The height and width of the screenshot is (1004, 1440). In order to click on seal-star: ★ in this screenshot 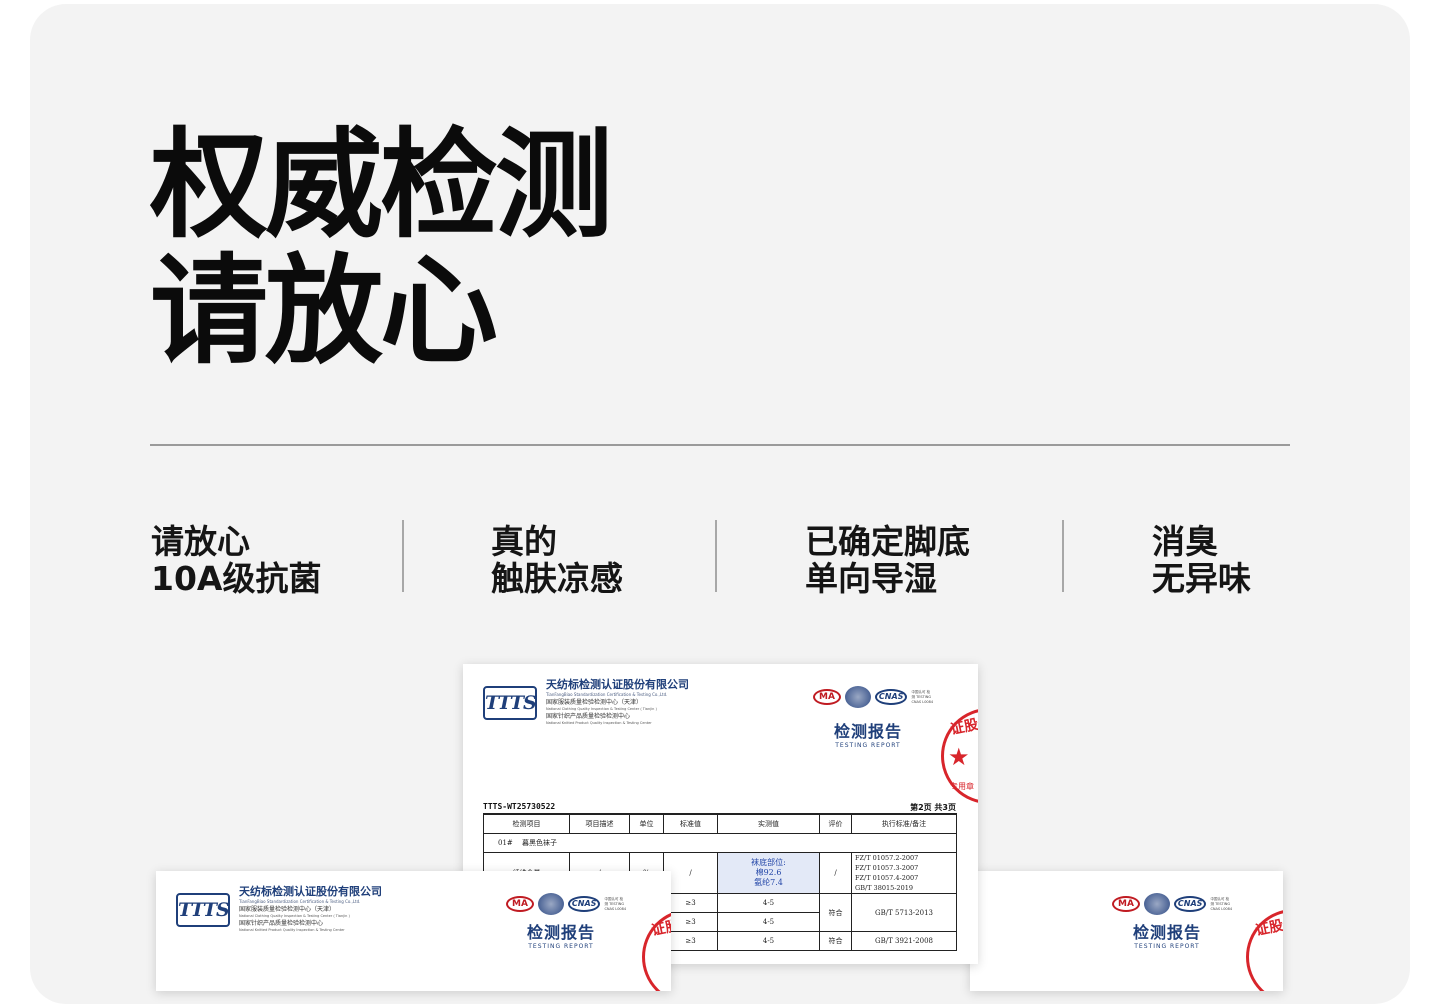, I will do `click(959, 757)`.